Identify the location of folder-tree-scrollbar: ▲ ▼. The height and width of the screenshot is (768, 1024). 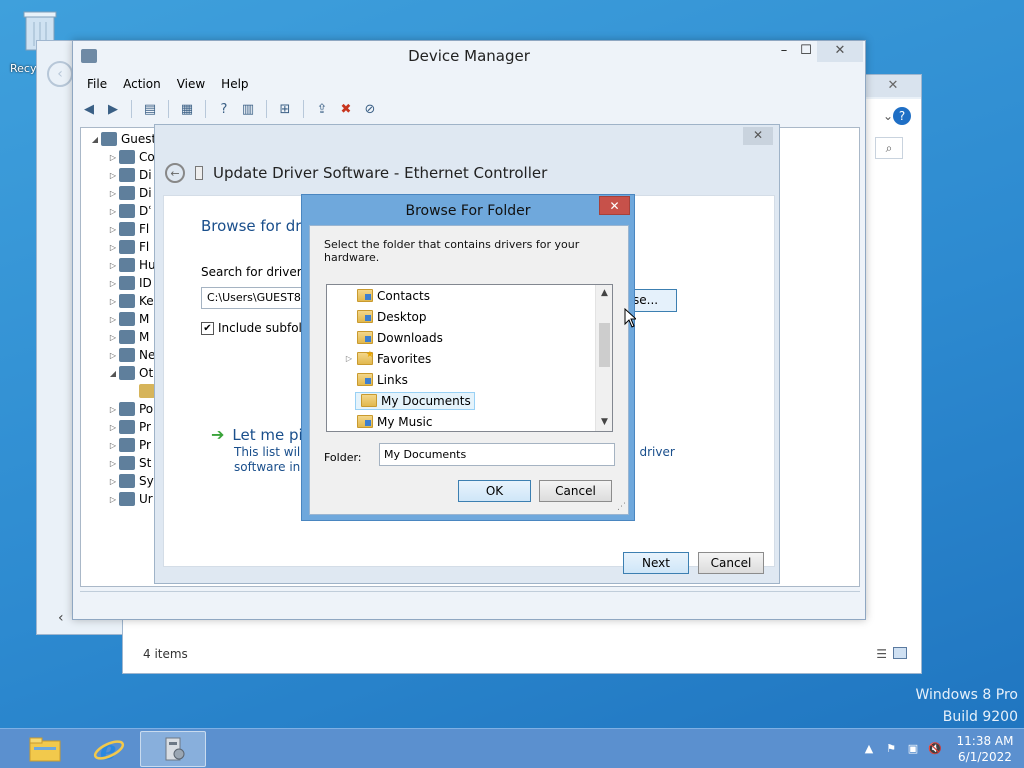
(603, 358).